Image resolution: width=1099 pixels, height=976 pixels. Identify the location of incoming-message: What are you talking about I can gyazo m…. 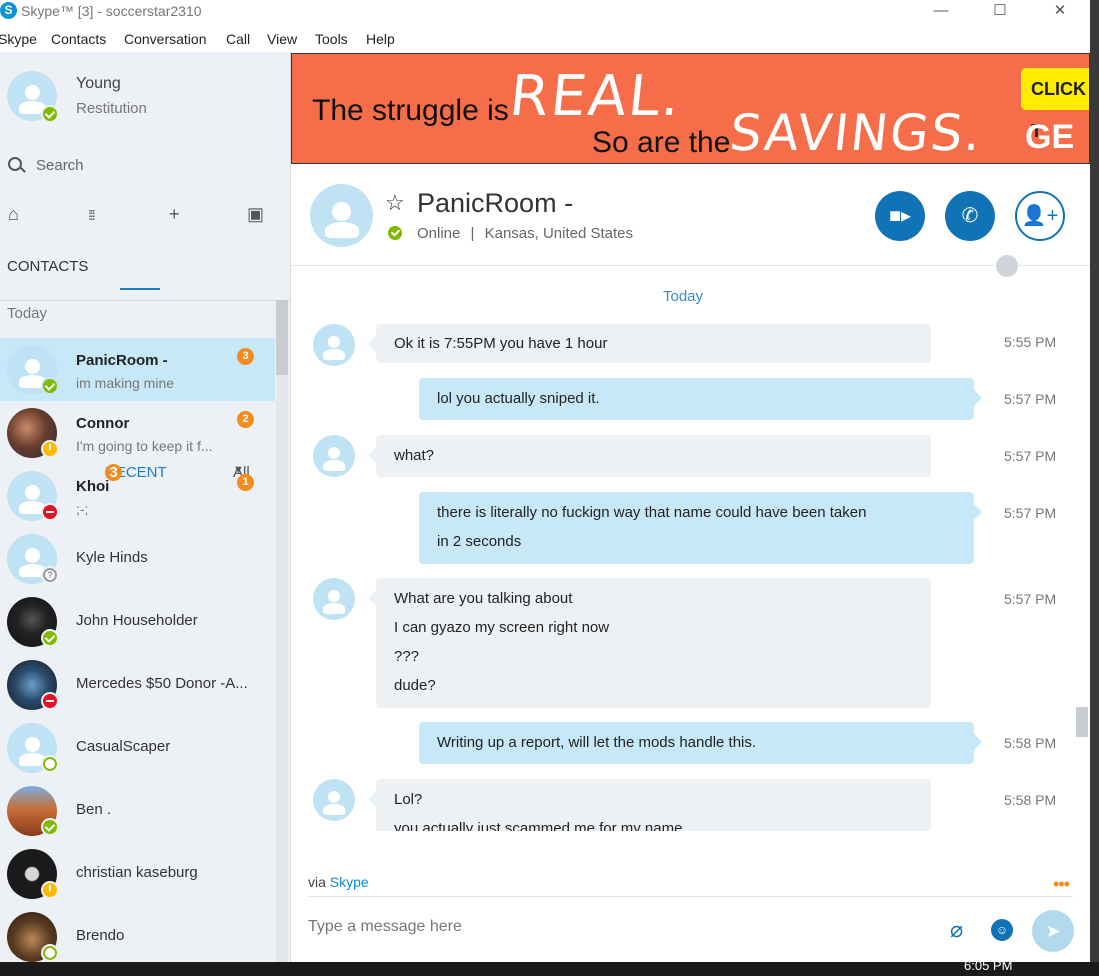
(649, 643).